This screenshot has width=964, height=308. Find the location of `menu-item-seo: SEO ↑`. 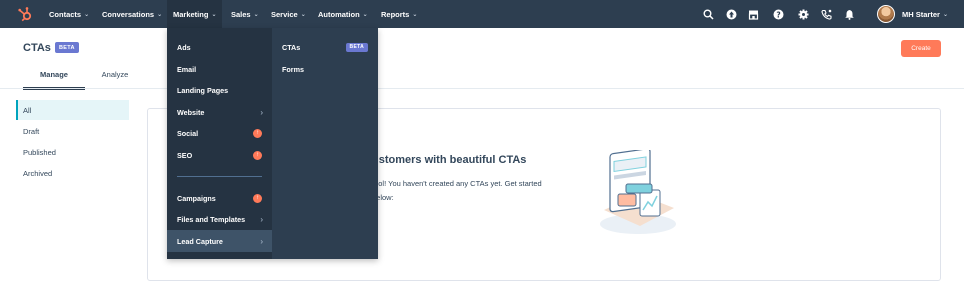

menu-item-seo: SEO ↑ is located at coordinates (219, 155).